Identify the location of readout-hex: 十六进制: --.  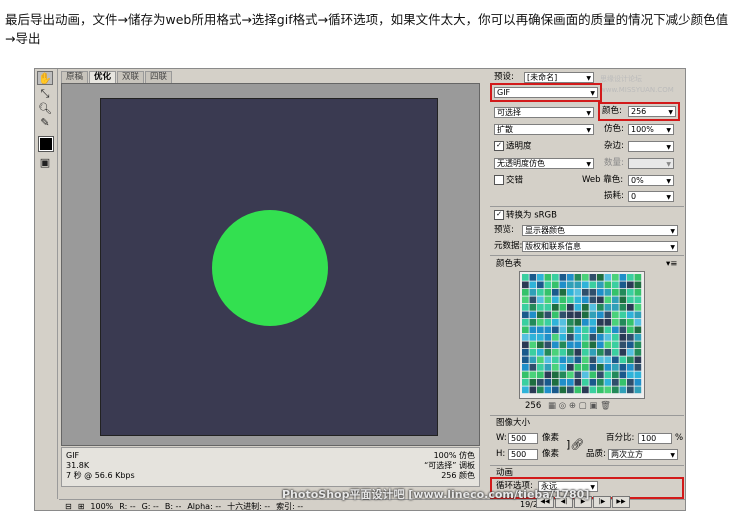
(249, 506).